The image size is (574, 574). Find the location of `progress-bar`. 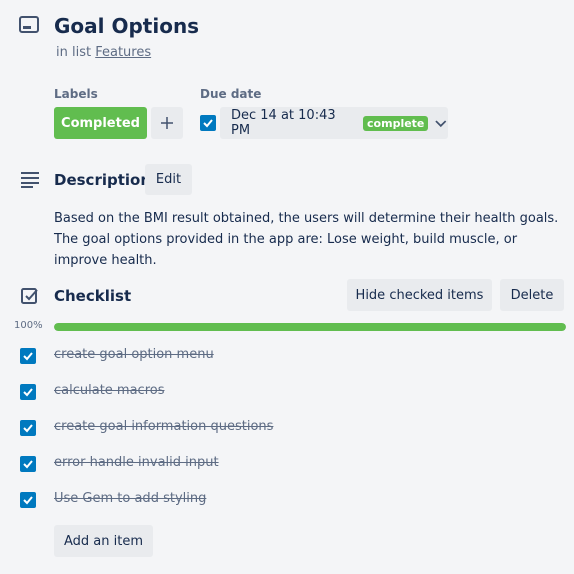

progress-bar is located at coordinates (310, 327).